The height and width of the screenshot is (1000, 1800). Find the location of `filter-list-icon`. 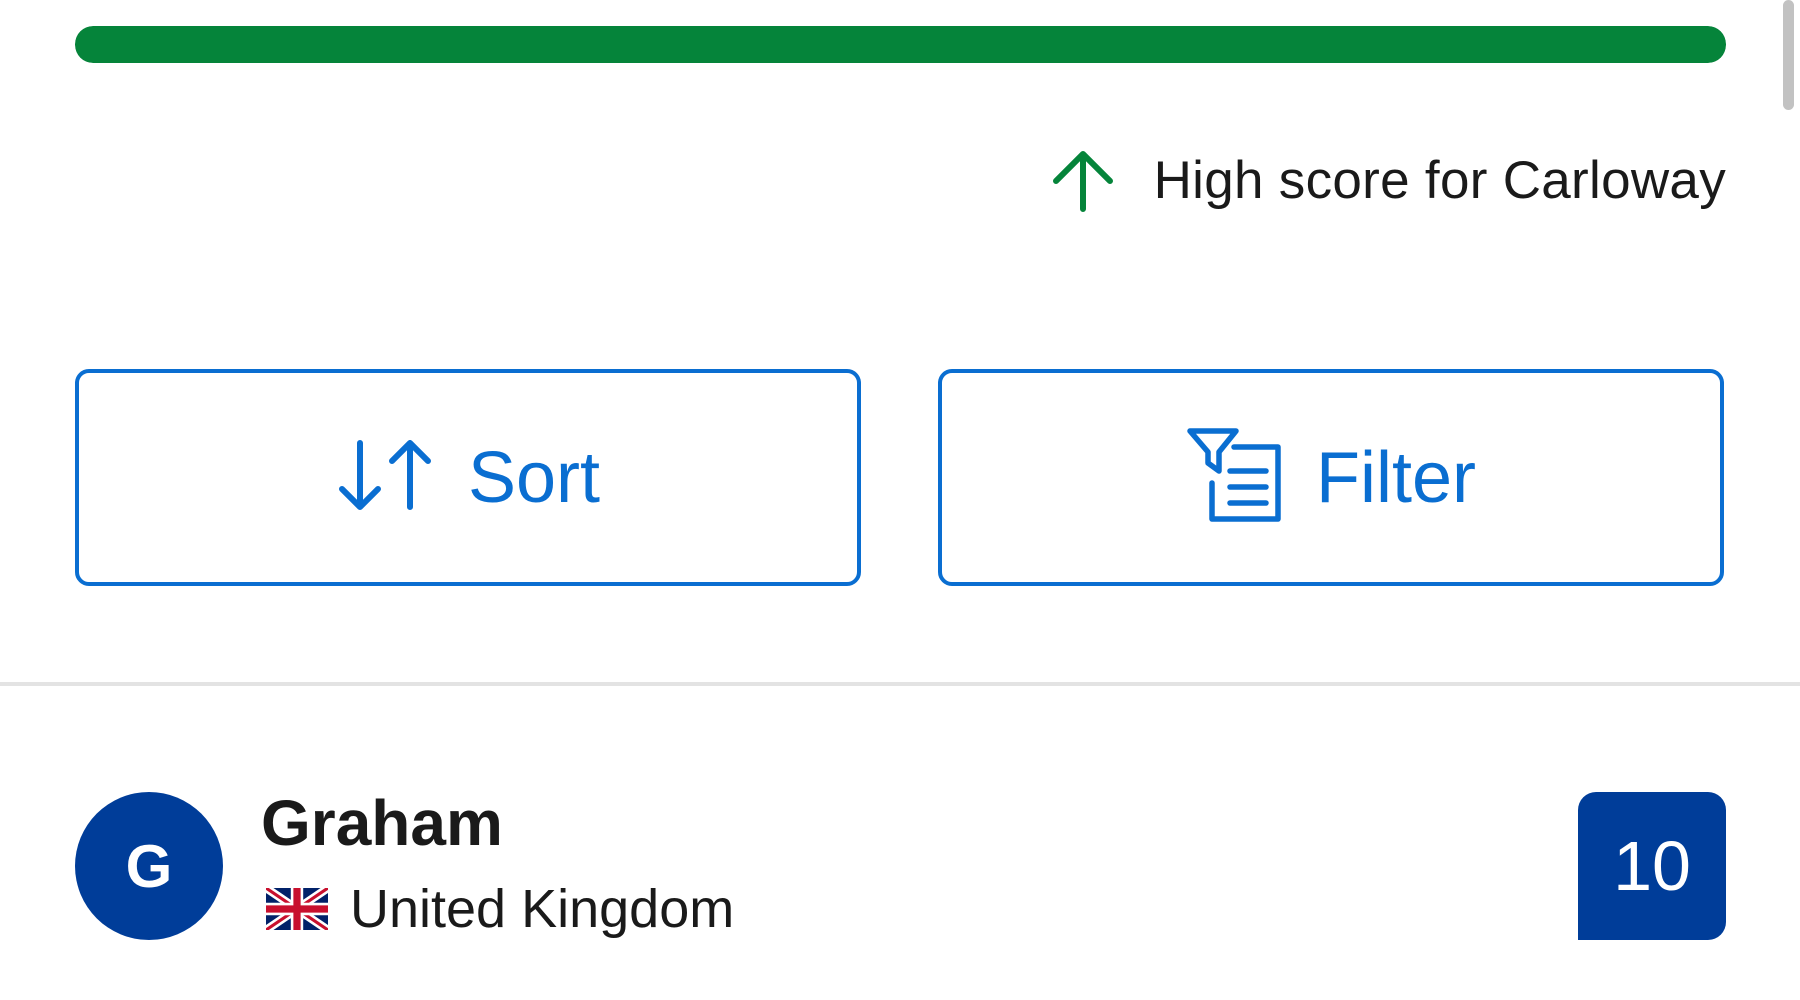

filter-list-icon is located at coordinates (1234, 477).